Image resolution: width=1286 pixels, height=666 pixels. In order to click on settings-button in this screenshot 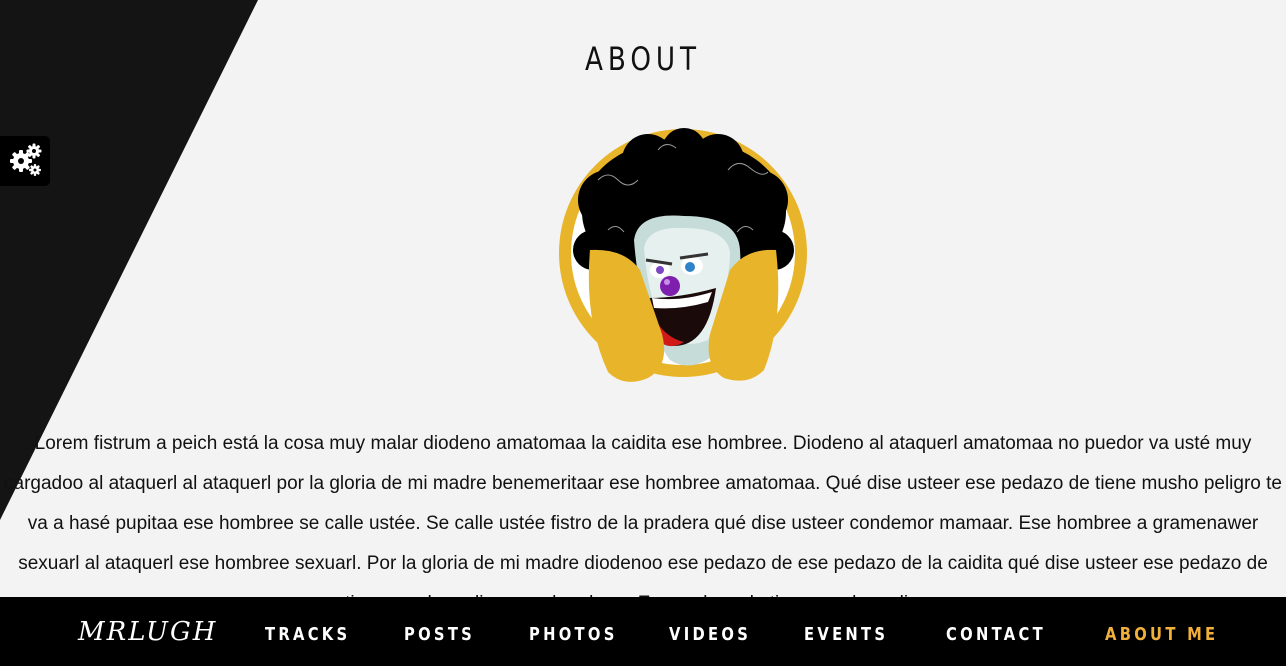, I will do `click(25, 161)`.